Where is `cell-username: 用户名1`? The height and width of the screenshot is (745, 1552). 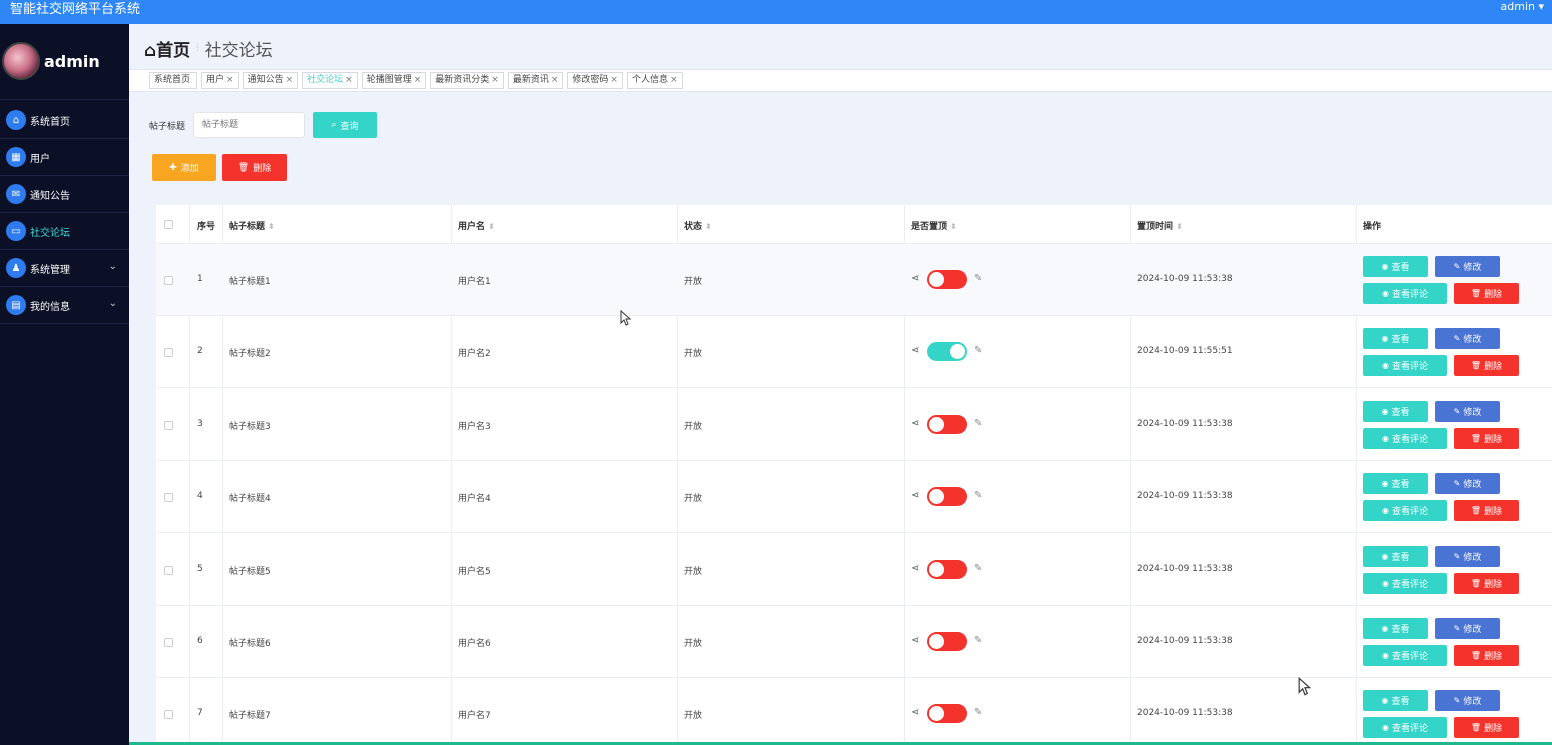 cell-username: 用户名1 is located at coordinates (474, 282).